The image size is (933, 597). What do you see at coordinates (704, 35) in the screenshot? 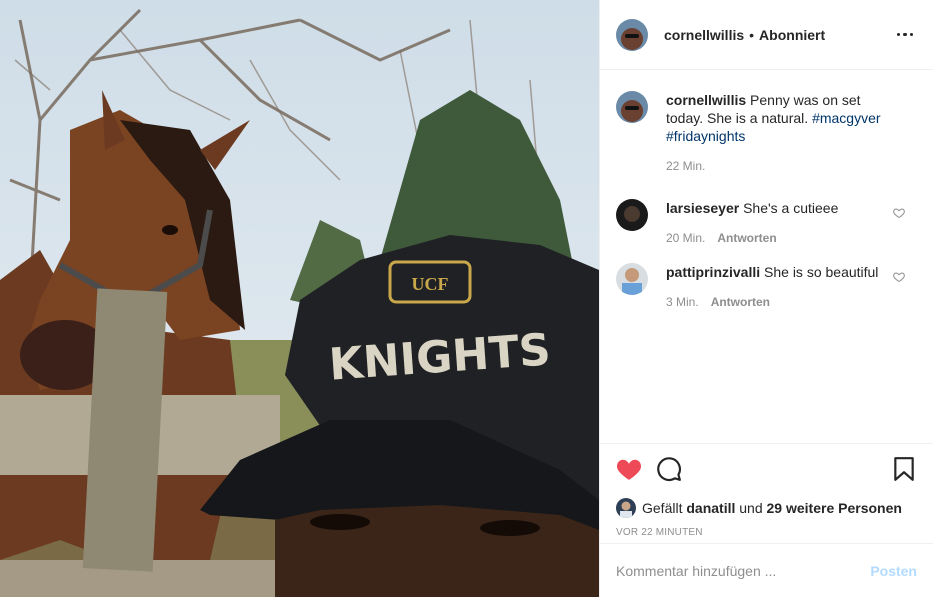
I see `author-username: cornellwillis` at bounding box center [704, 35].